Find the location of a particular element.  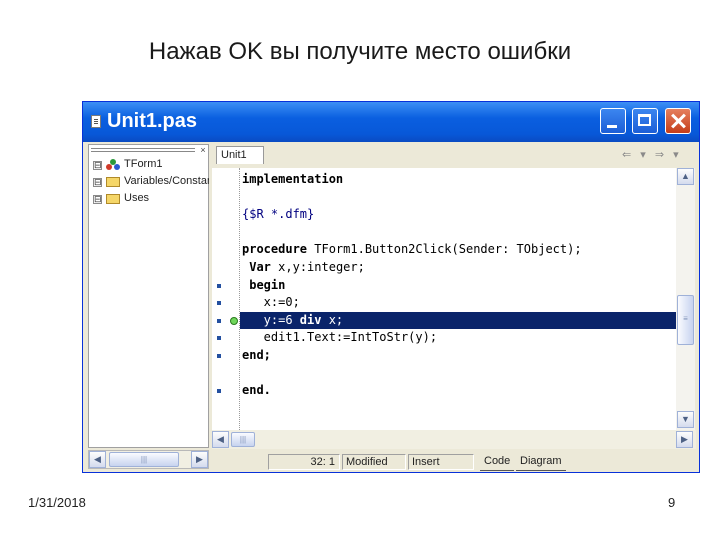

slide-title: Нажав OK вы получите место ошибки is located at coordinates (360, 51).